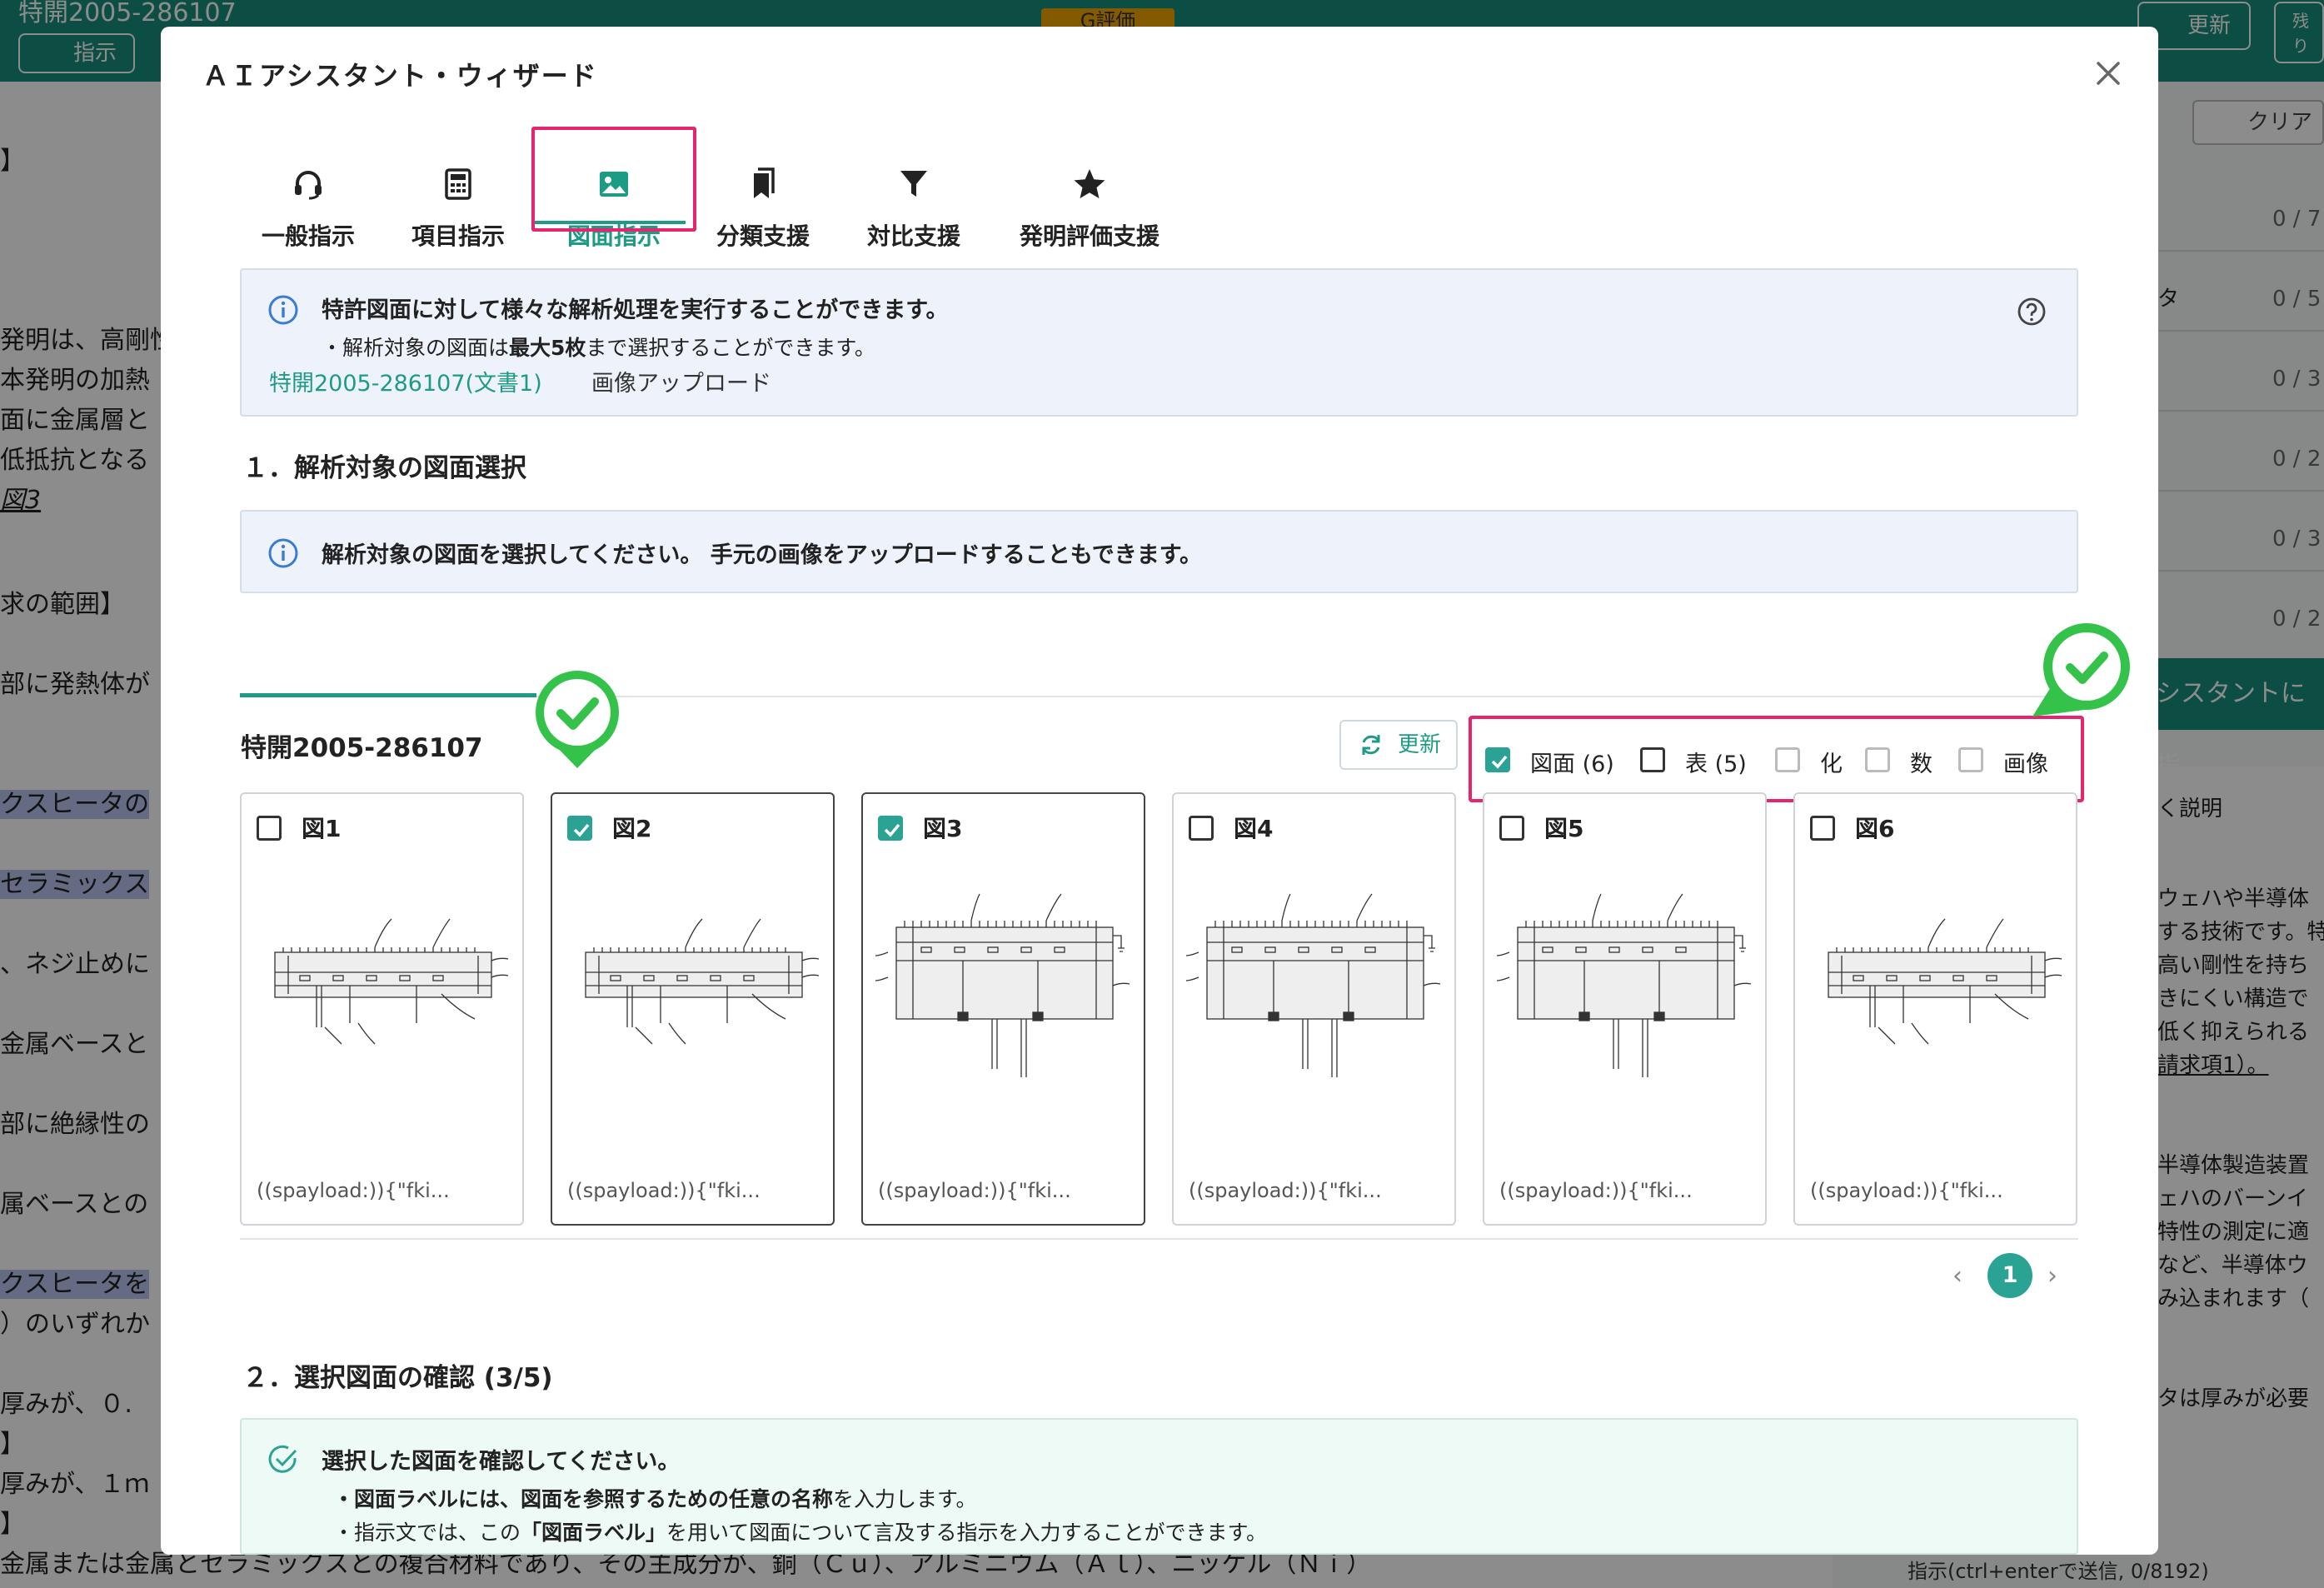 Image resolution: width=2324 pixels, height=1588 pixels. Describe the element at coordinates (397, 1378) in the screenshot. I see `section-title: ２．選択図面の確認 (3/5)` at that location.